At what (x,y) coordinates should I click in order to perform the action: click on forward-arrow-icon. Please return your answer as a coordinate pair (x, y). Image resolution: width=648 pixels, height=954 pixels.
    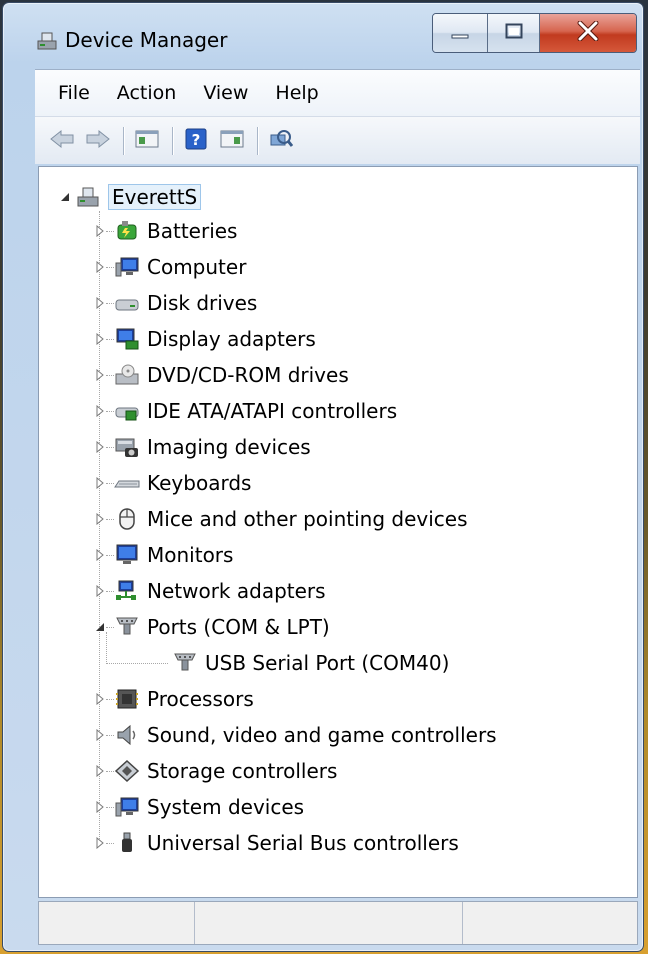
    Looking at the image, I should click on (98, 141).